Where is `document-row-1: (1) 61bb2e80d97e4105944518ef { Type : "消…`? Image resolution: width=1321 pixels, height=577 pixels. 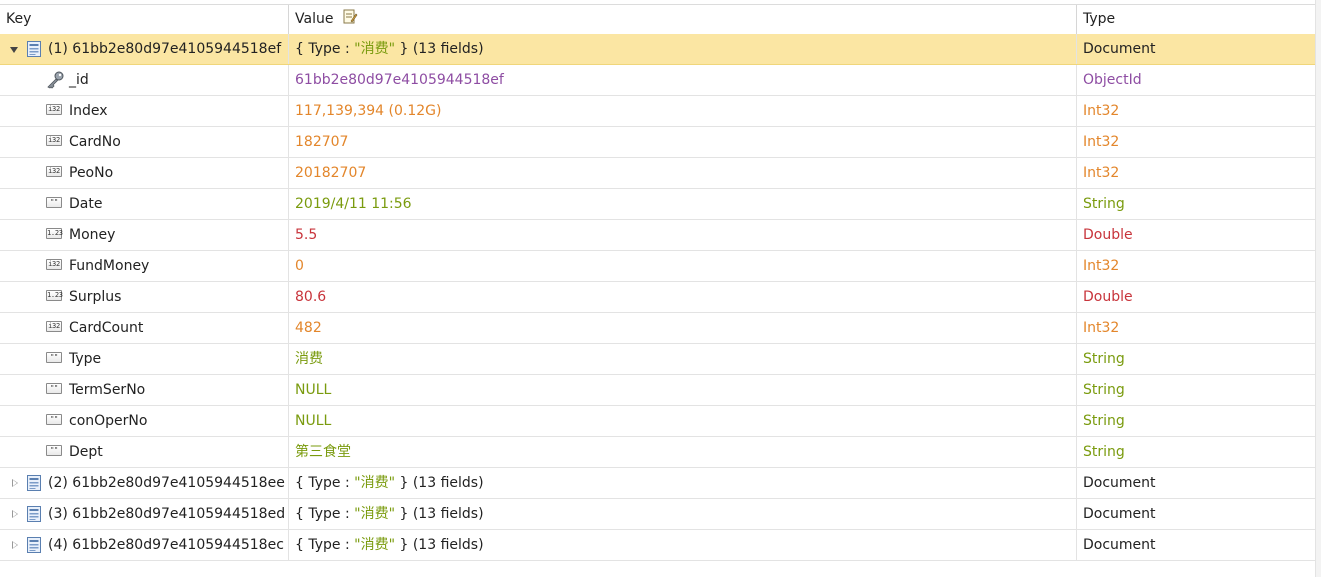
document-row-1: (1) 61bb2e80d97e4105944518ef { Type : "消… is located at coordinates (658, 49).